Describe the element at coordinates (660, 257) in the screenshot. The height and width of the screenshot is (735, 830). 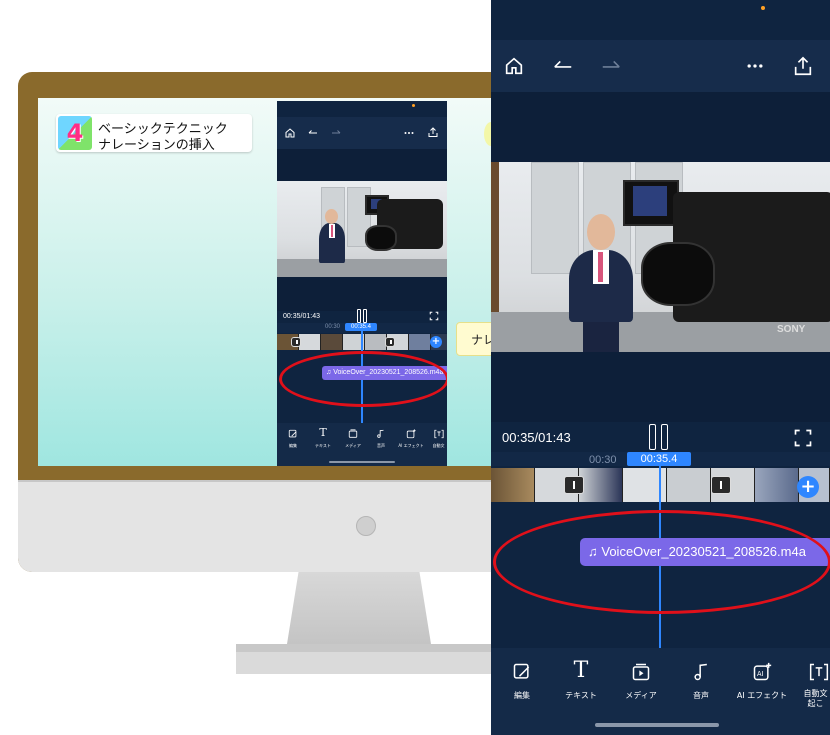
I see `video-preview: SONY` at that location.